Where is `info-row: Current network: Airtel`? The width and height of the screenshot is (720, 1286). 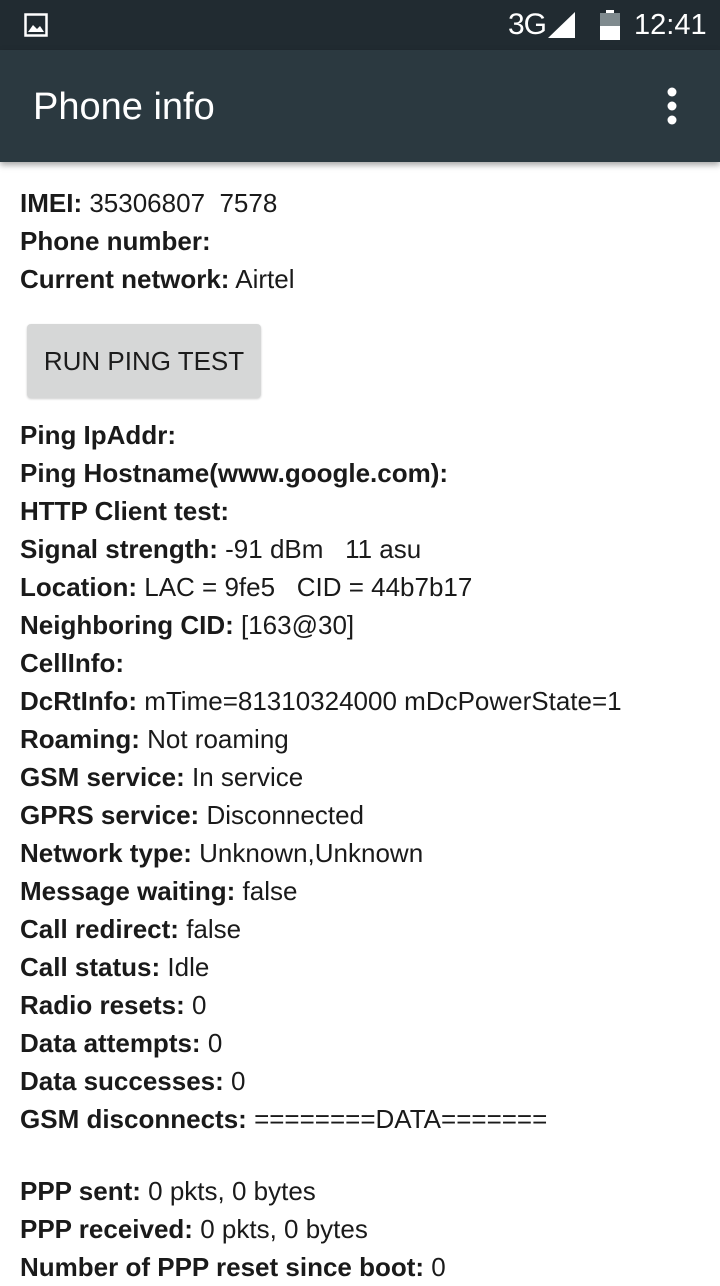
info-row: Current network: Airtel is located at coordinates (365, 279).